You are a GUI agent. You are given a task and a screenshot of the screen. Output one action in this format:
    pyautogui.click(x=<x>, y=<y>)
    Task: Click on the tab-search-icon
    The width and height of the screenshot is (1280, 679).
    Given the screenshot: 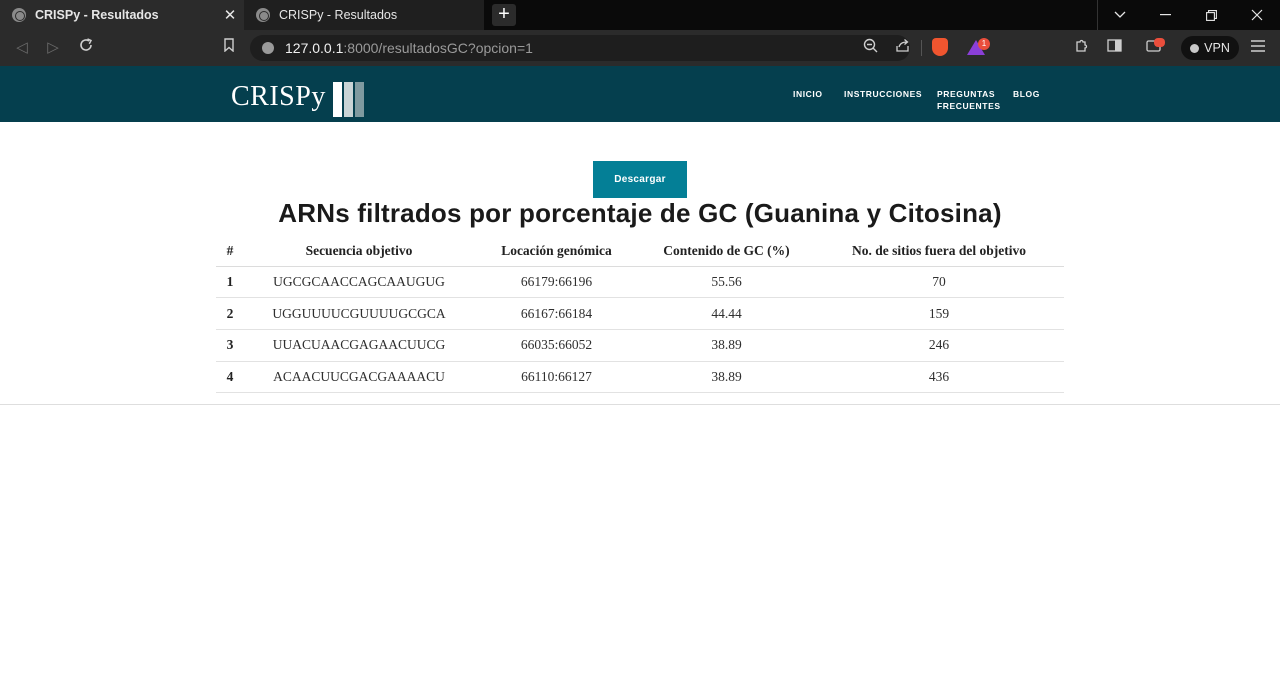 What is the action you would take?
    pyautogui.click(x=1120, y=15)
    